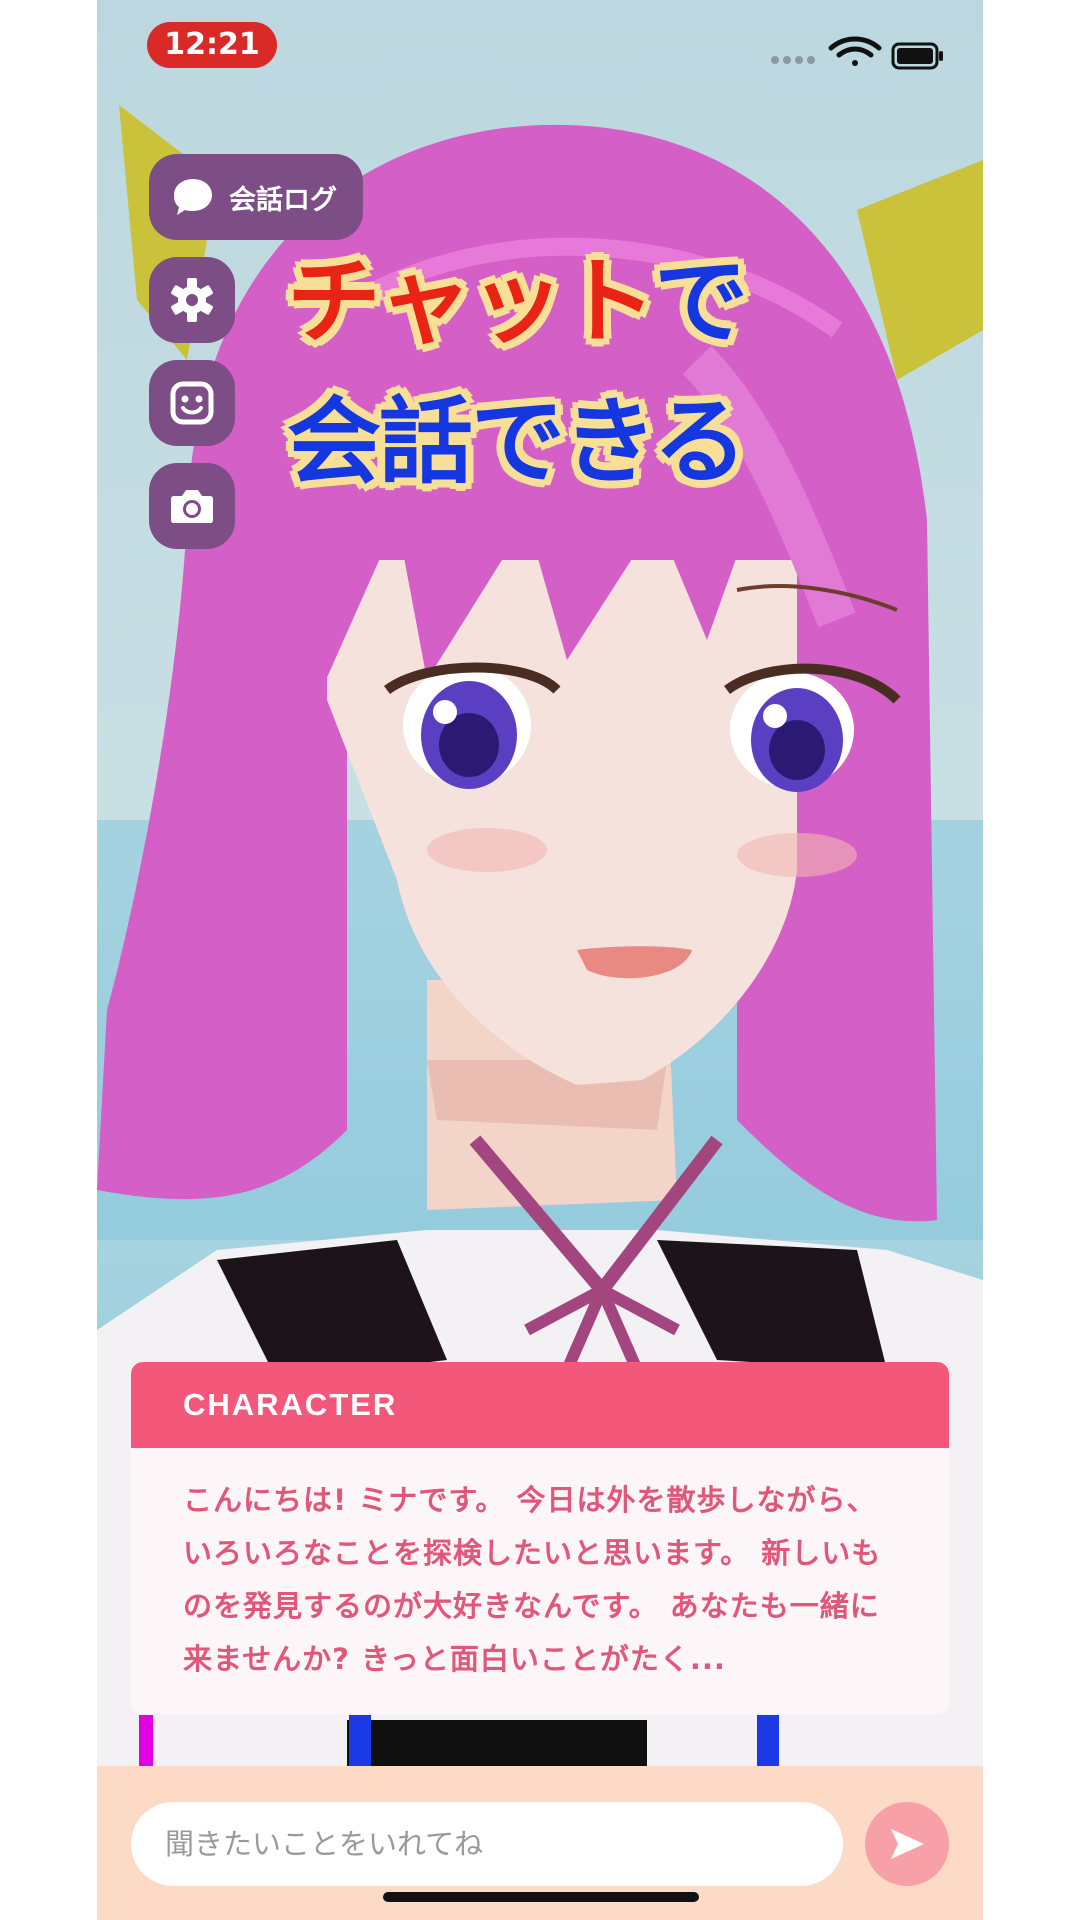 The width and height of the screenshot is (1080, 1920). Describe the element at coordinates (540, 1405) in the screenshot. I see `character-name-header: CHARACTER` at that location.